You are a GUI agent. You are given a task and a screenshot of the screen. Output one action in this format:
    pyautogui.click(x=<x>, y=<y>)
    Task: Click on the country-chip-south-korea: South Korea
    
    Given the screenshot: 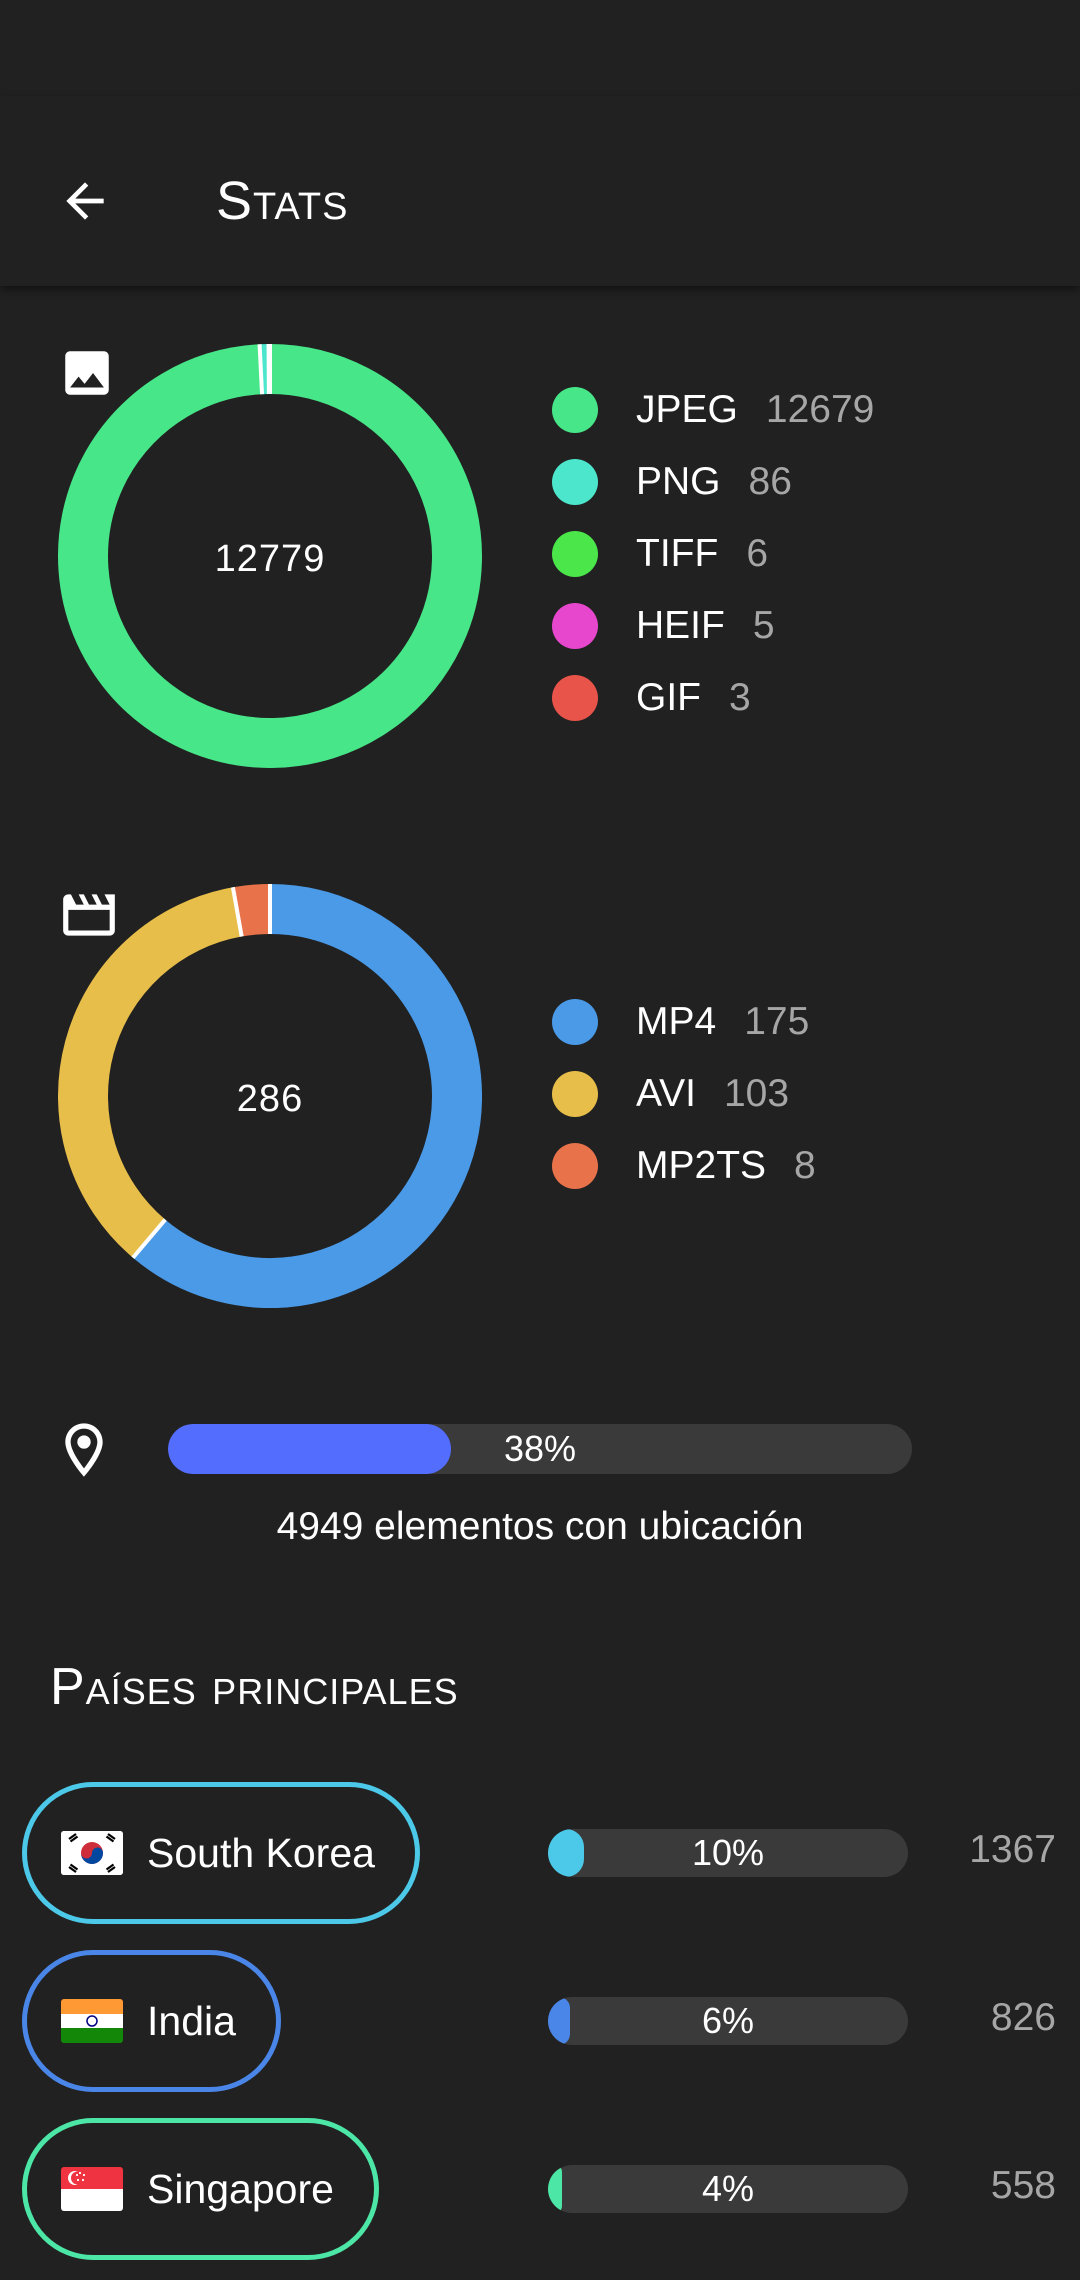 What is the action you would take?
    pyautogui.click(x=221, y=1853)
    